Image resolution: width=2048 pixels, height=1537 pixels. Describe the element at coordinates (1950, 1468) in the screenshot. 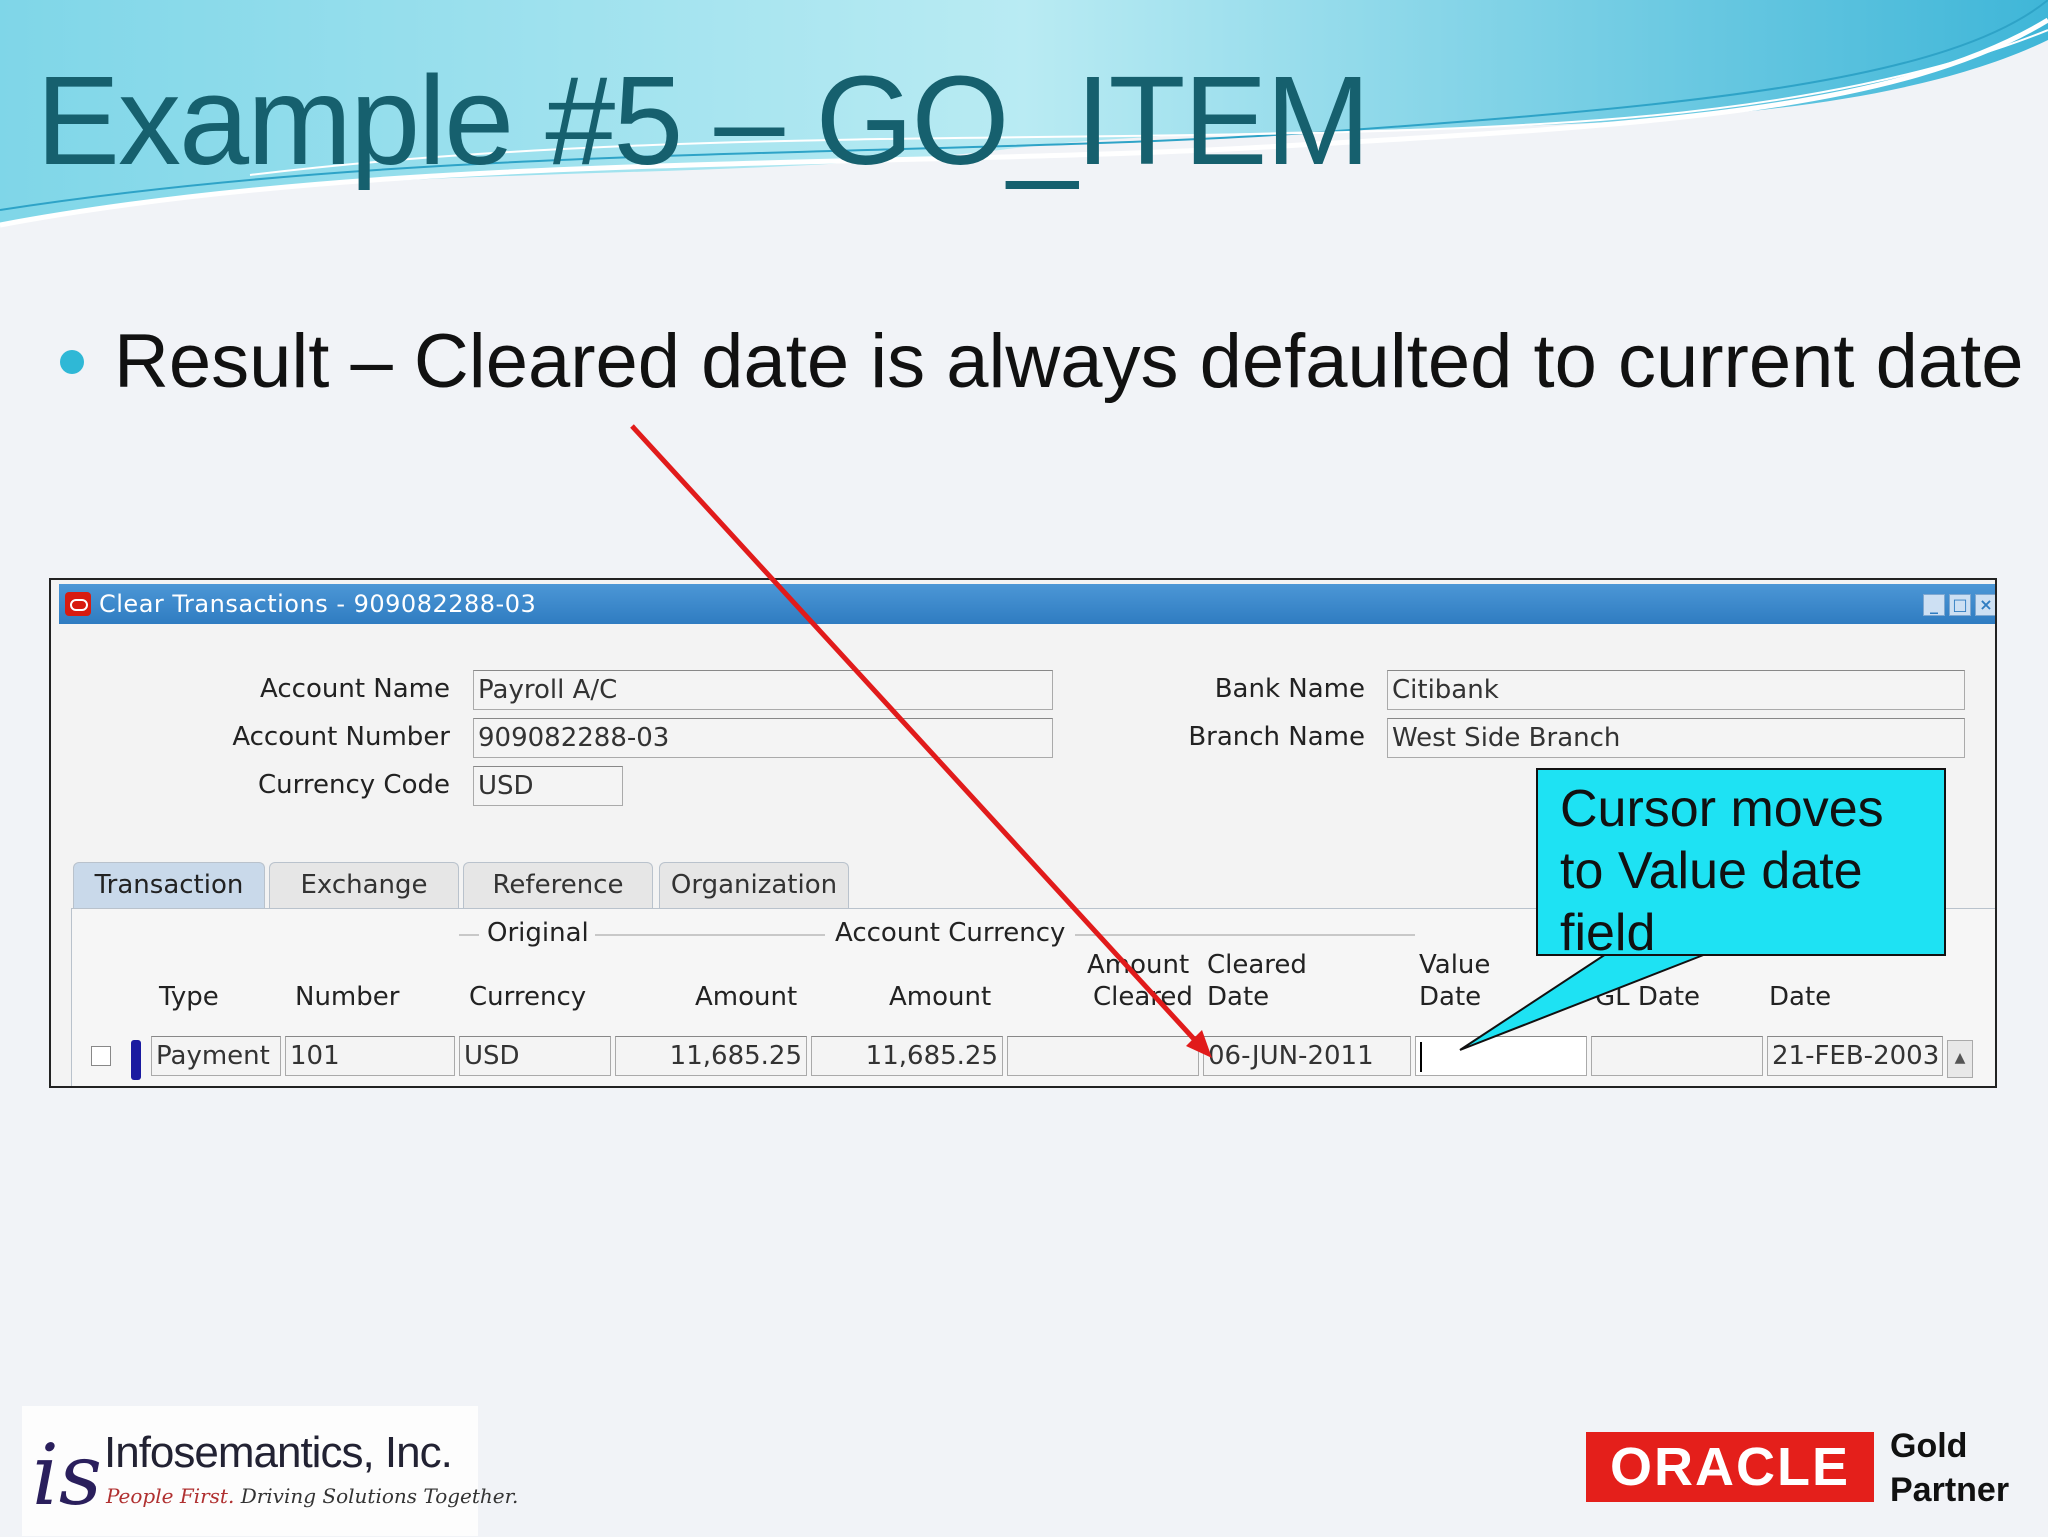

I see `gold-partner-label: Gold Partner` at that location.